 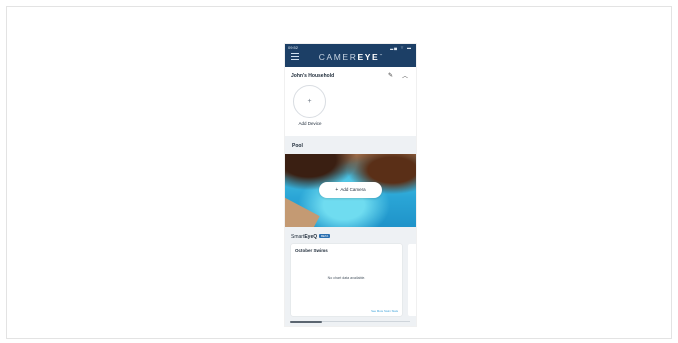 What do you see at coordinates (298, 237) in the screenshot?
I see `smart-title-light: Smart` at bounding box center [298, 237].